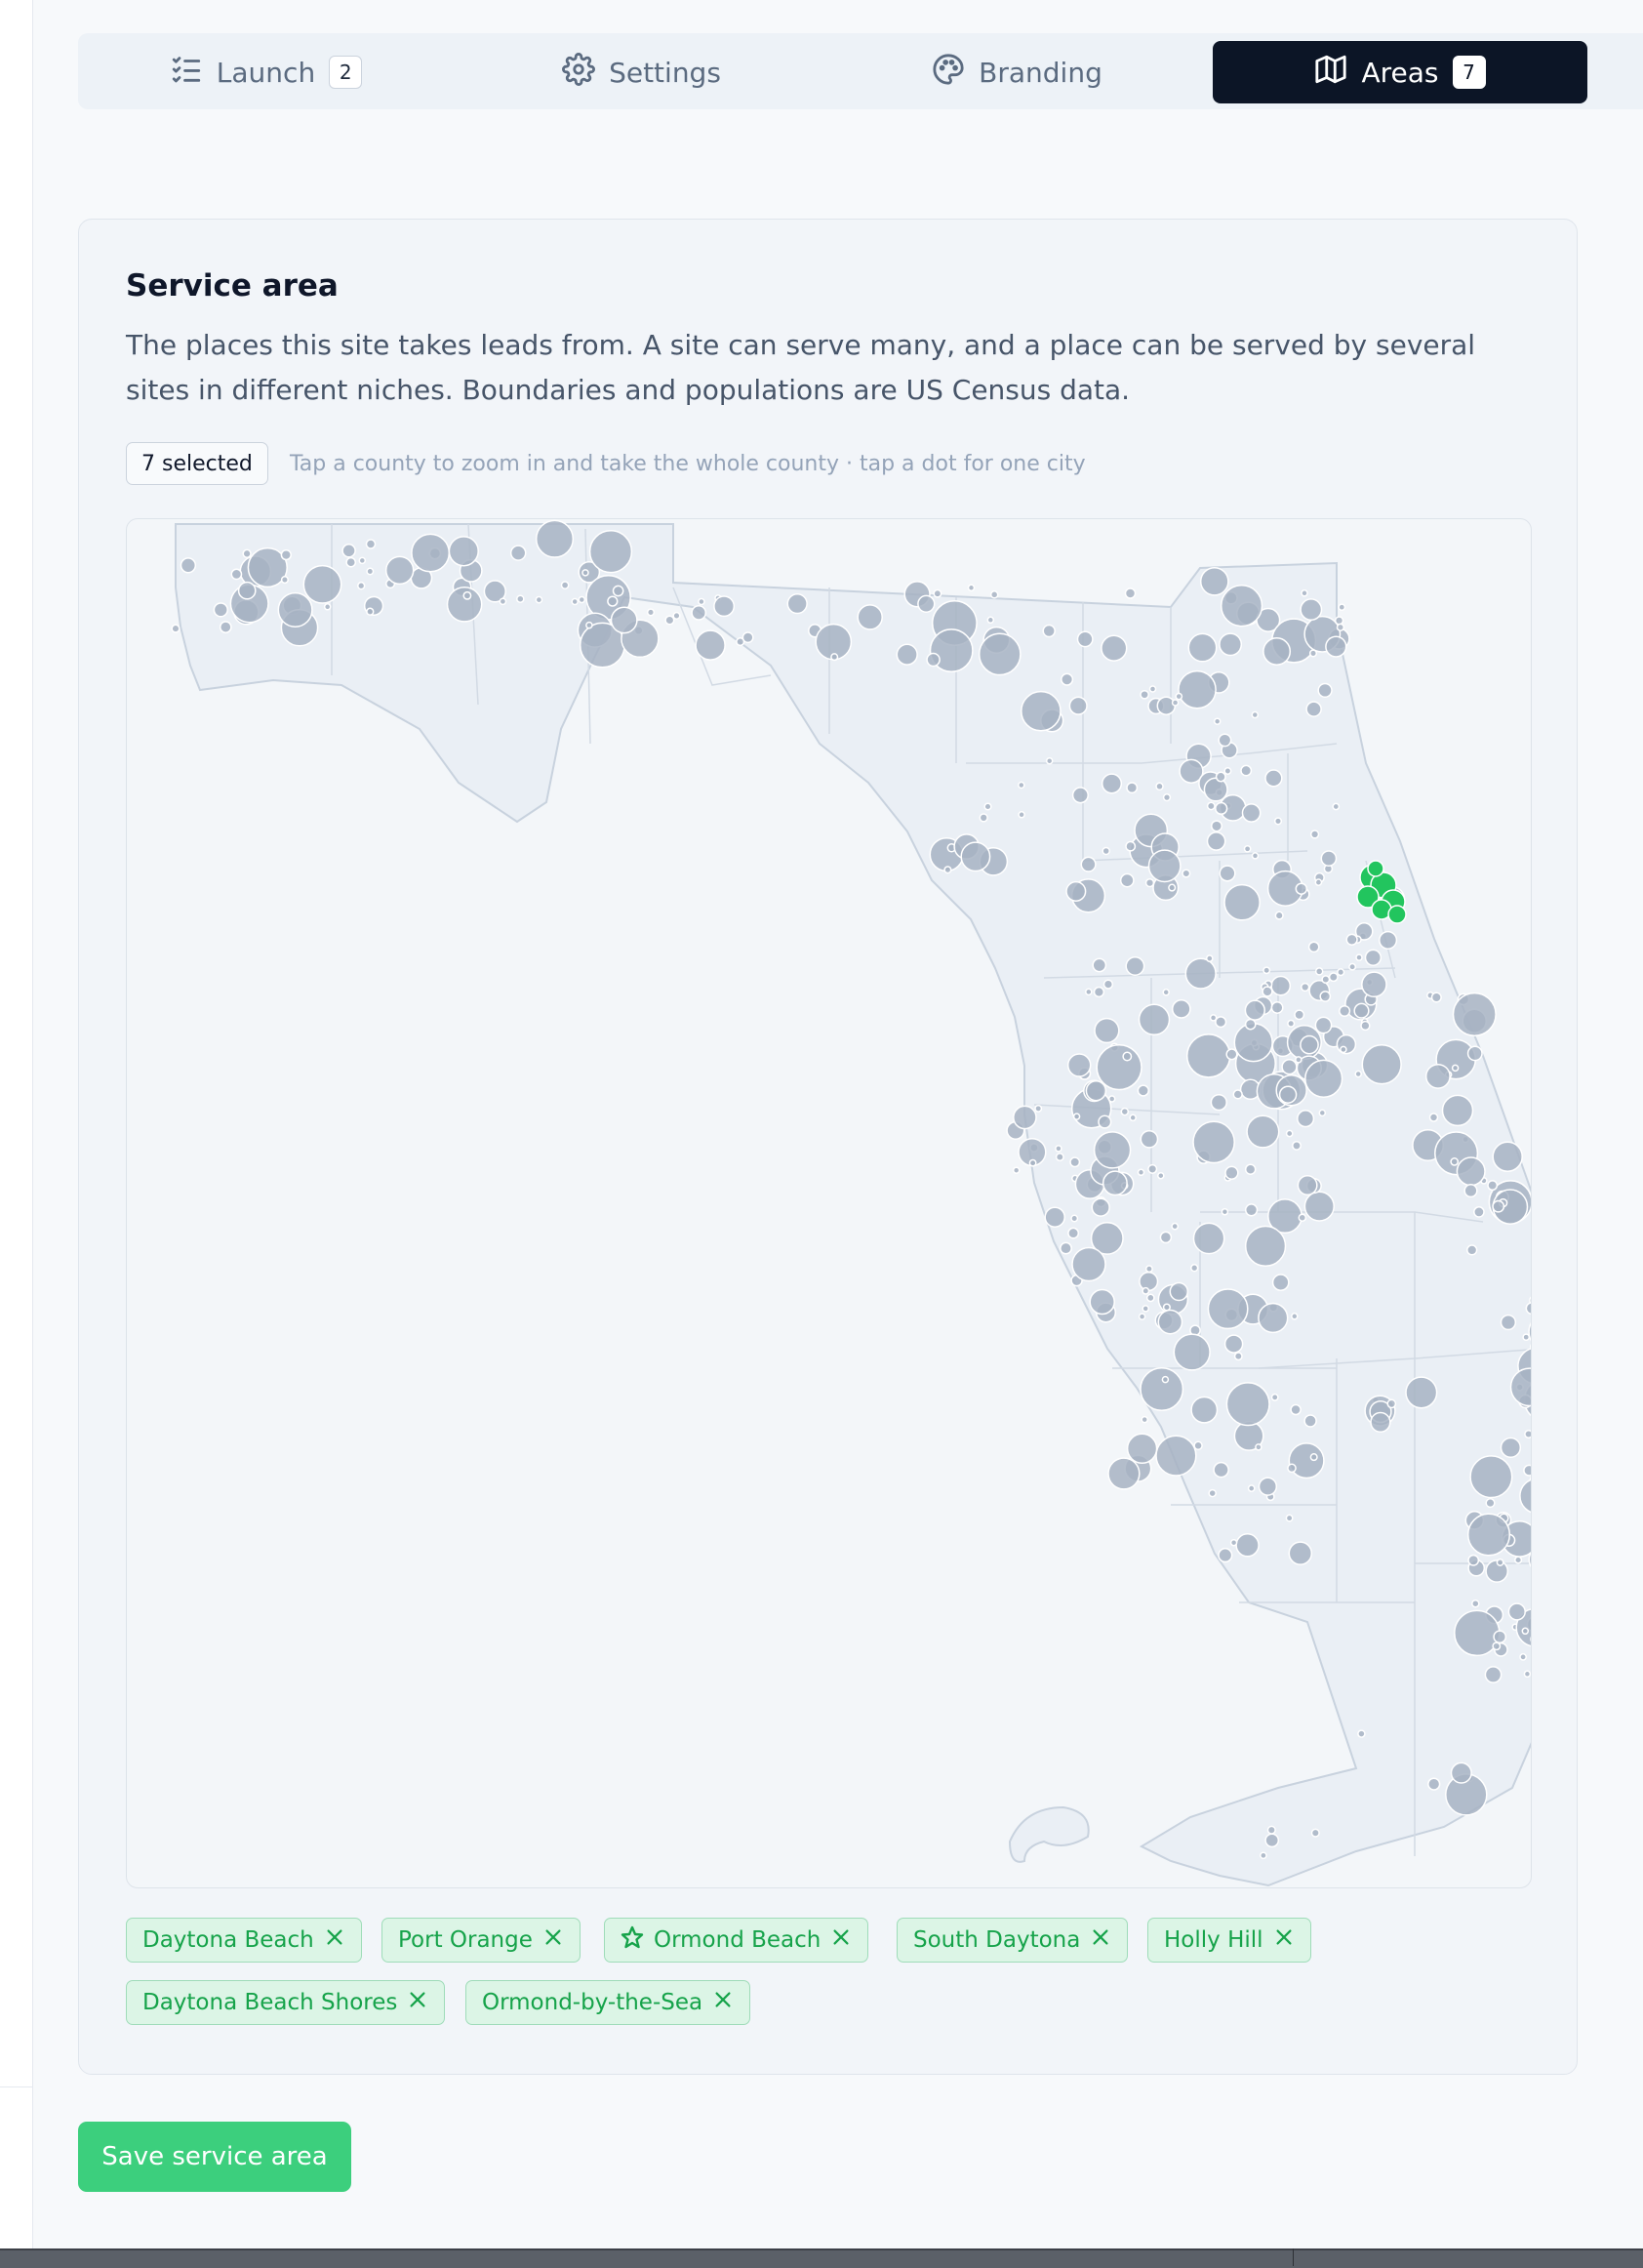  I want to click on selected-city-dot, so click(1397, 915).